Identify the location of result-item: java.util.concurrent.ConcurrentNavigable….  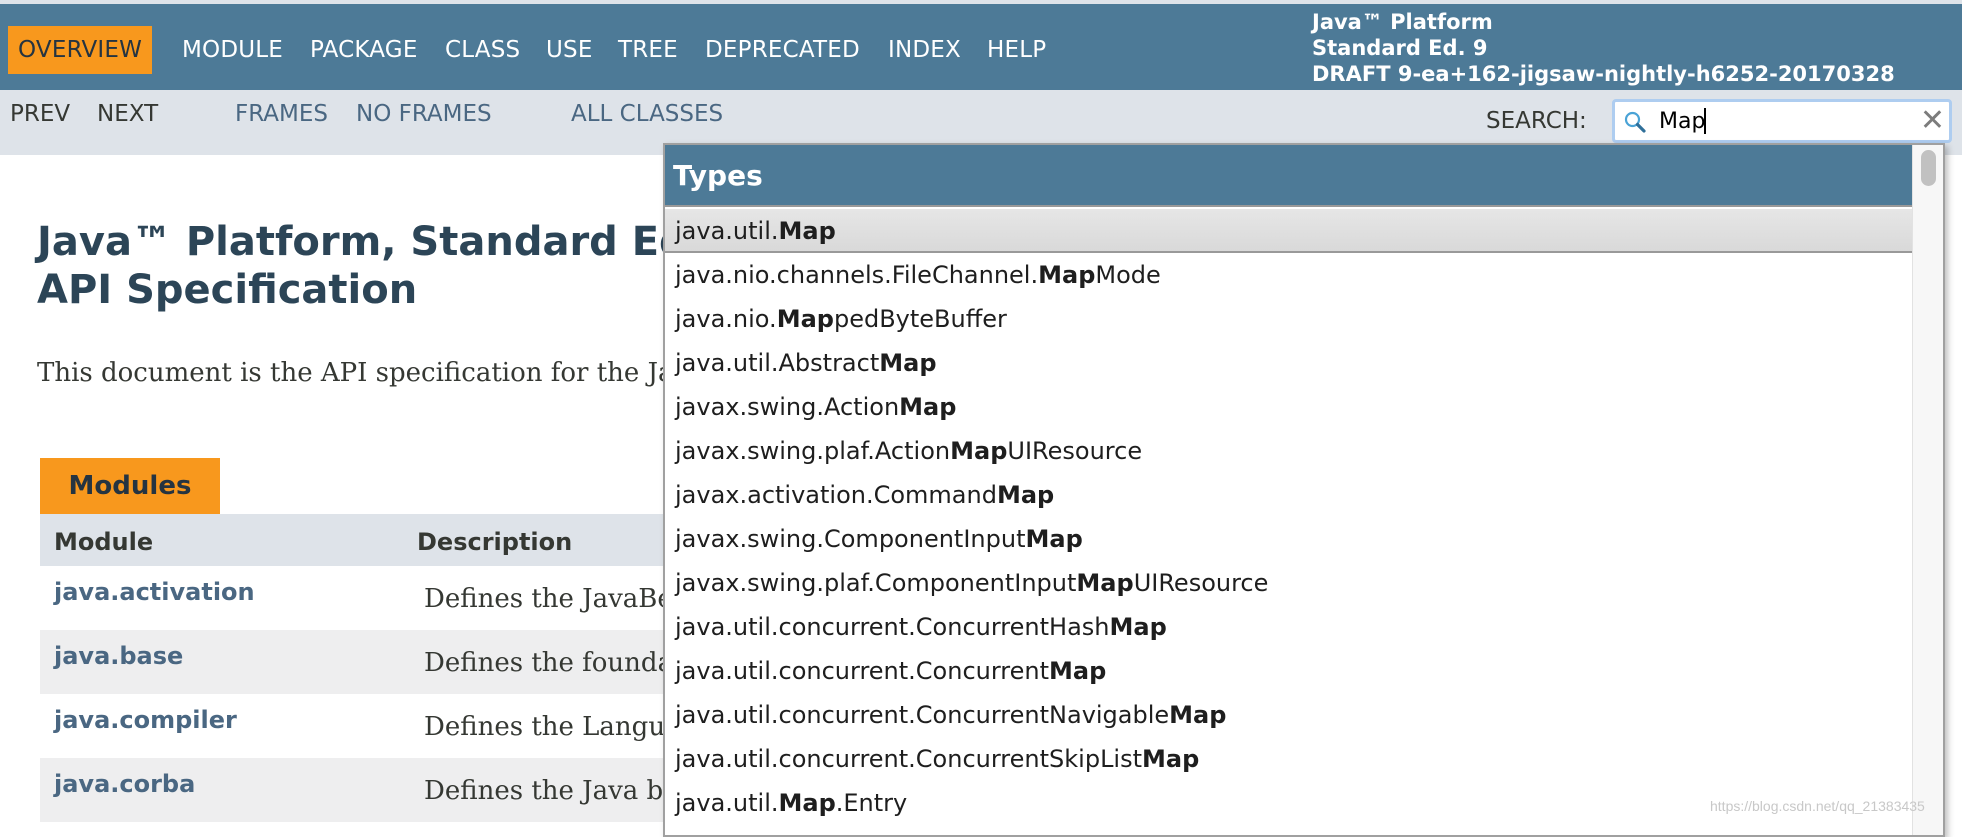
(1289, 715).